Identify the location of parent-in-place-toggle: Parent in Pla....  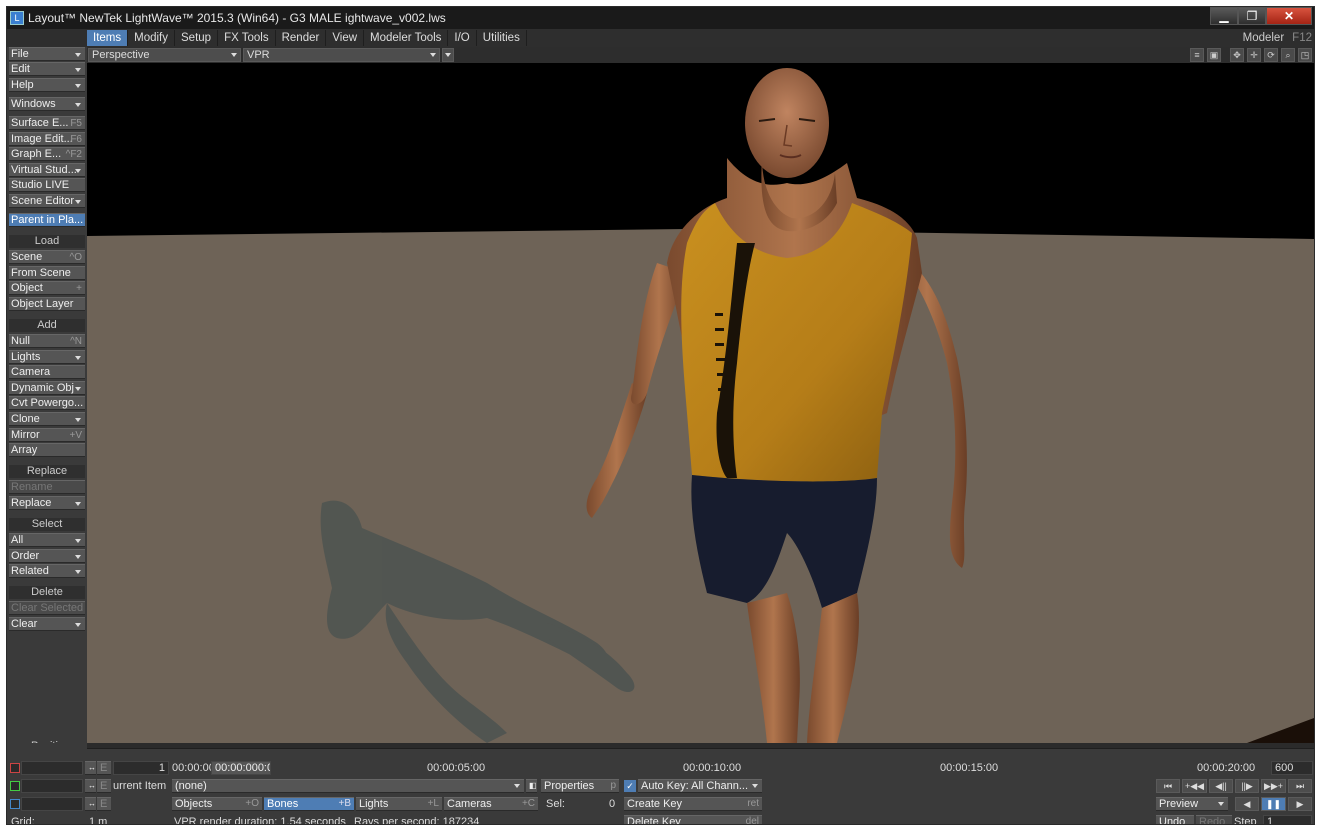
(47, 220).